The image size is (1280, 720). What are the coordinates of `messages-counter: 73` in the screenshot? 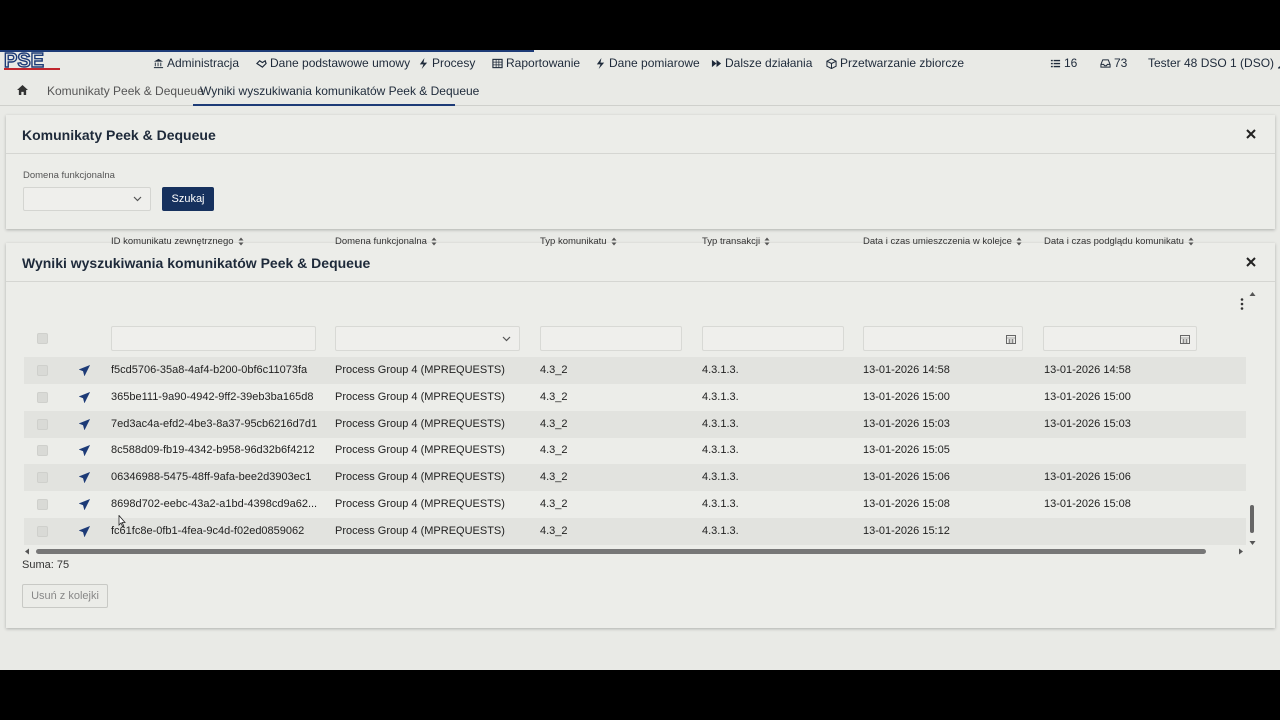 It's located at (1113, 63).